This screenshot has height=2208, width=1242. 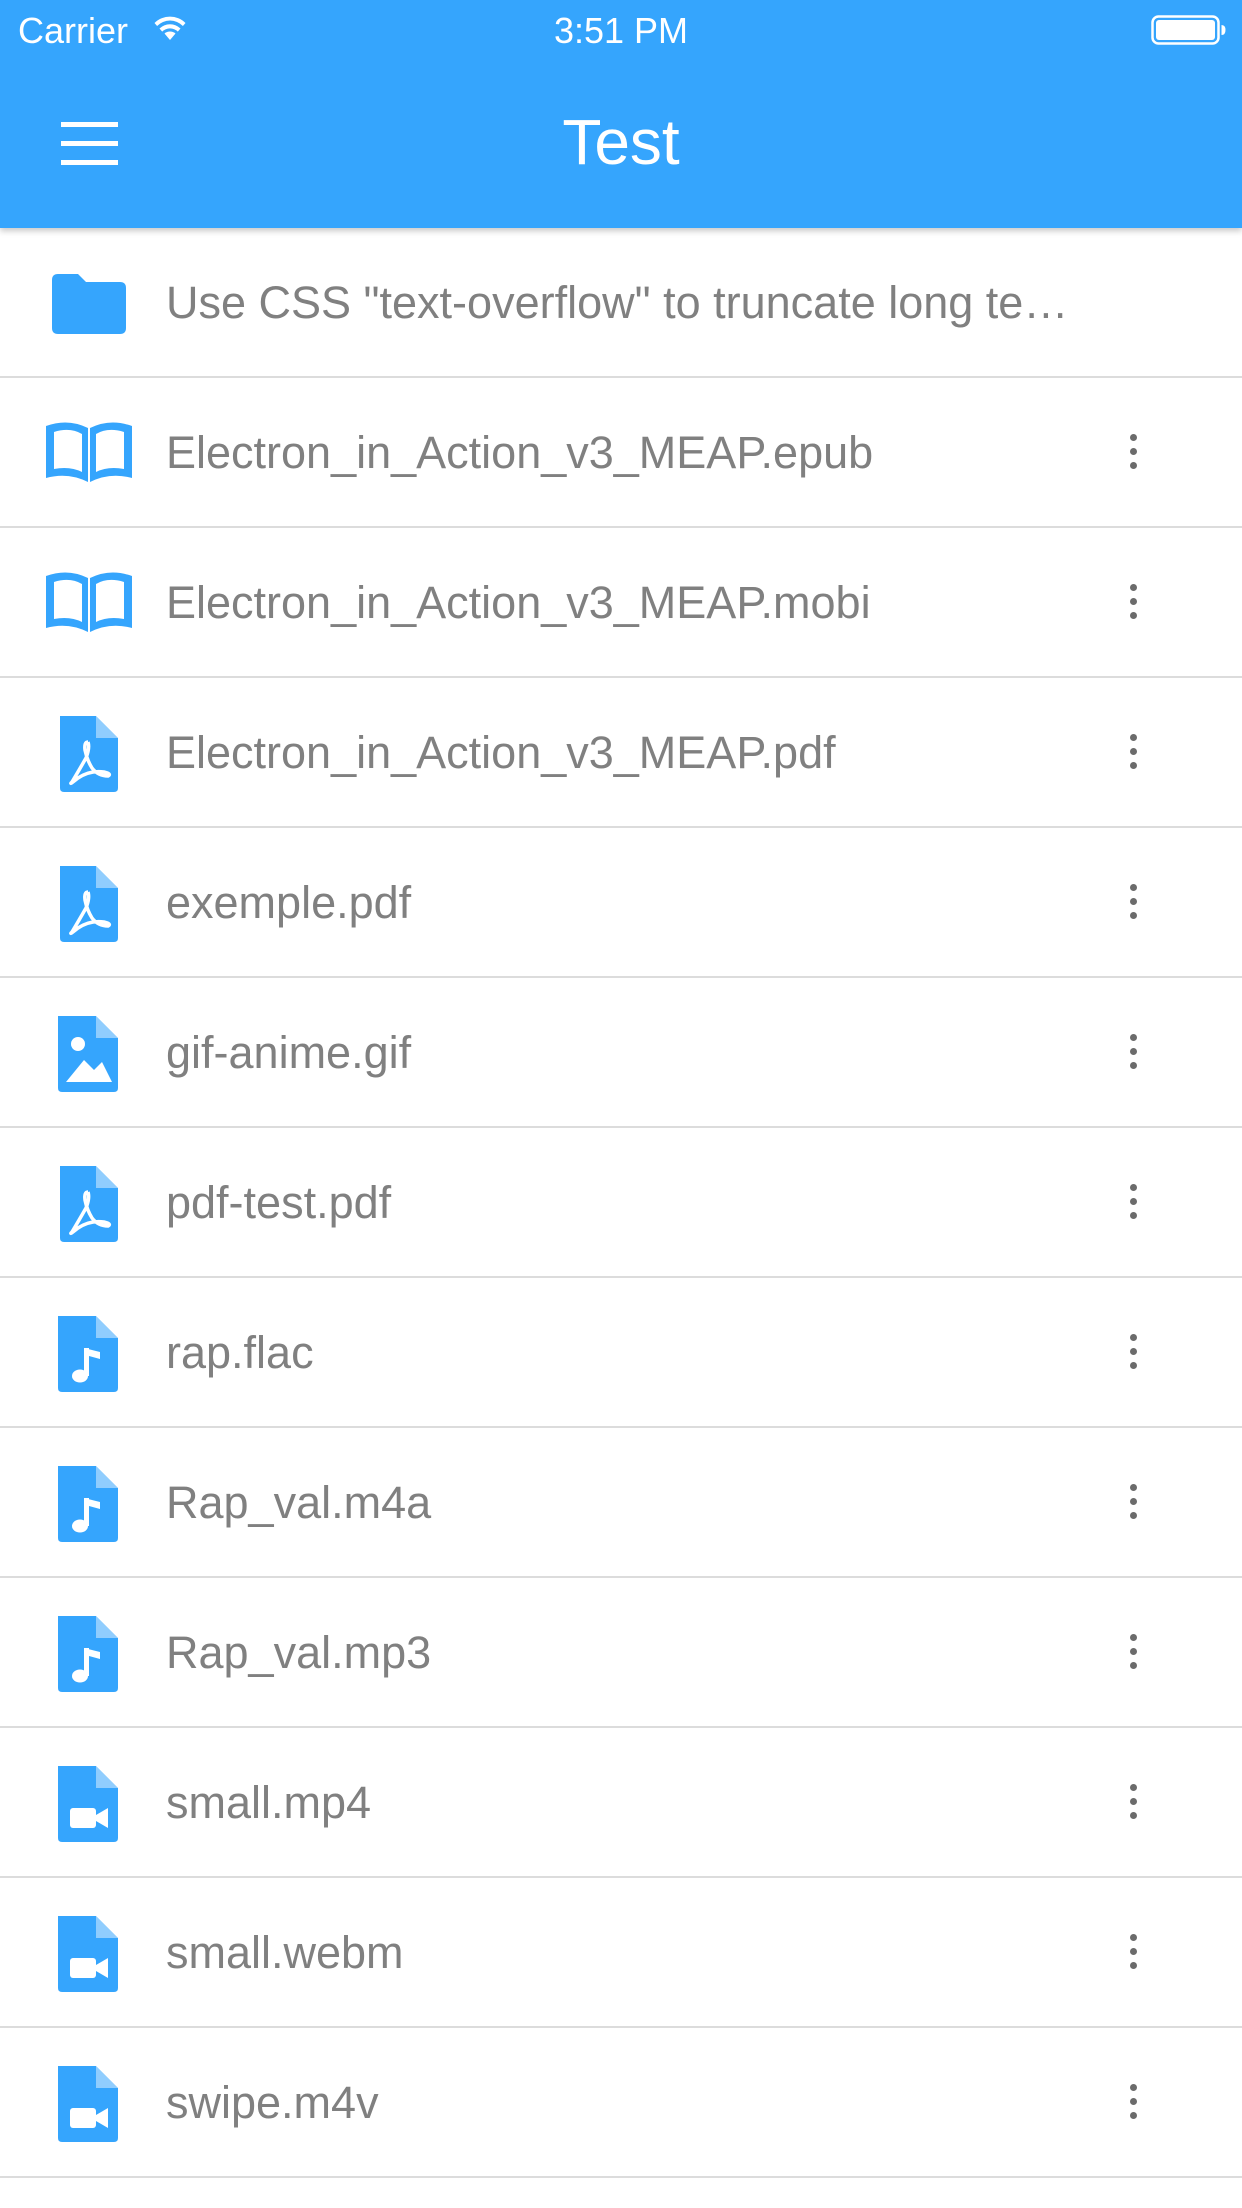 I want to click on app-header: Carrier 3:51 PM Test, so click(x=621, y=114).